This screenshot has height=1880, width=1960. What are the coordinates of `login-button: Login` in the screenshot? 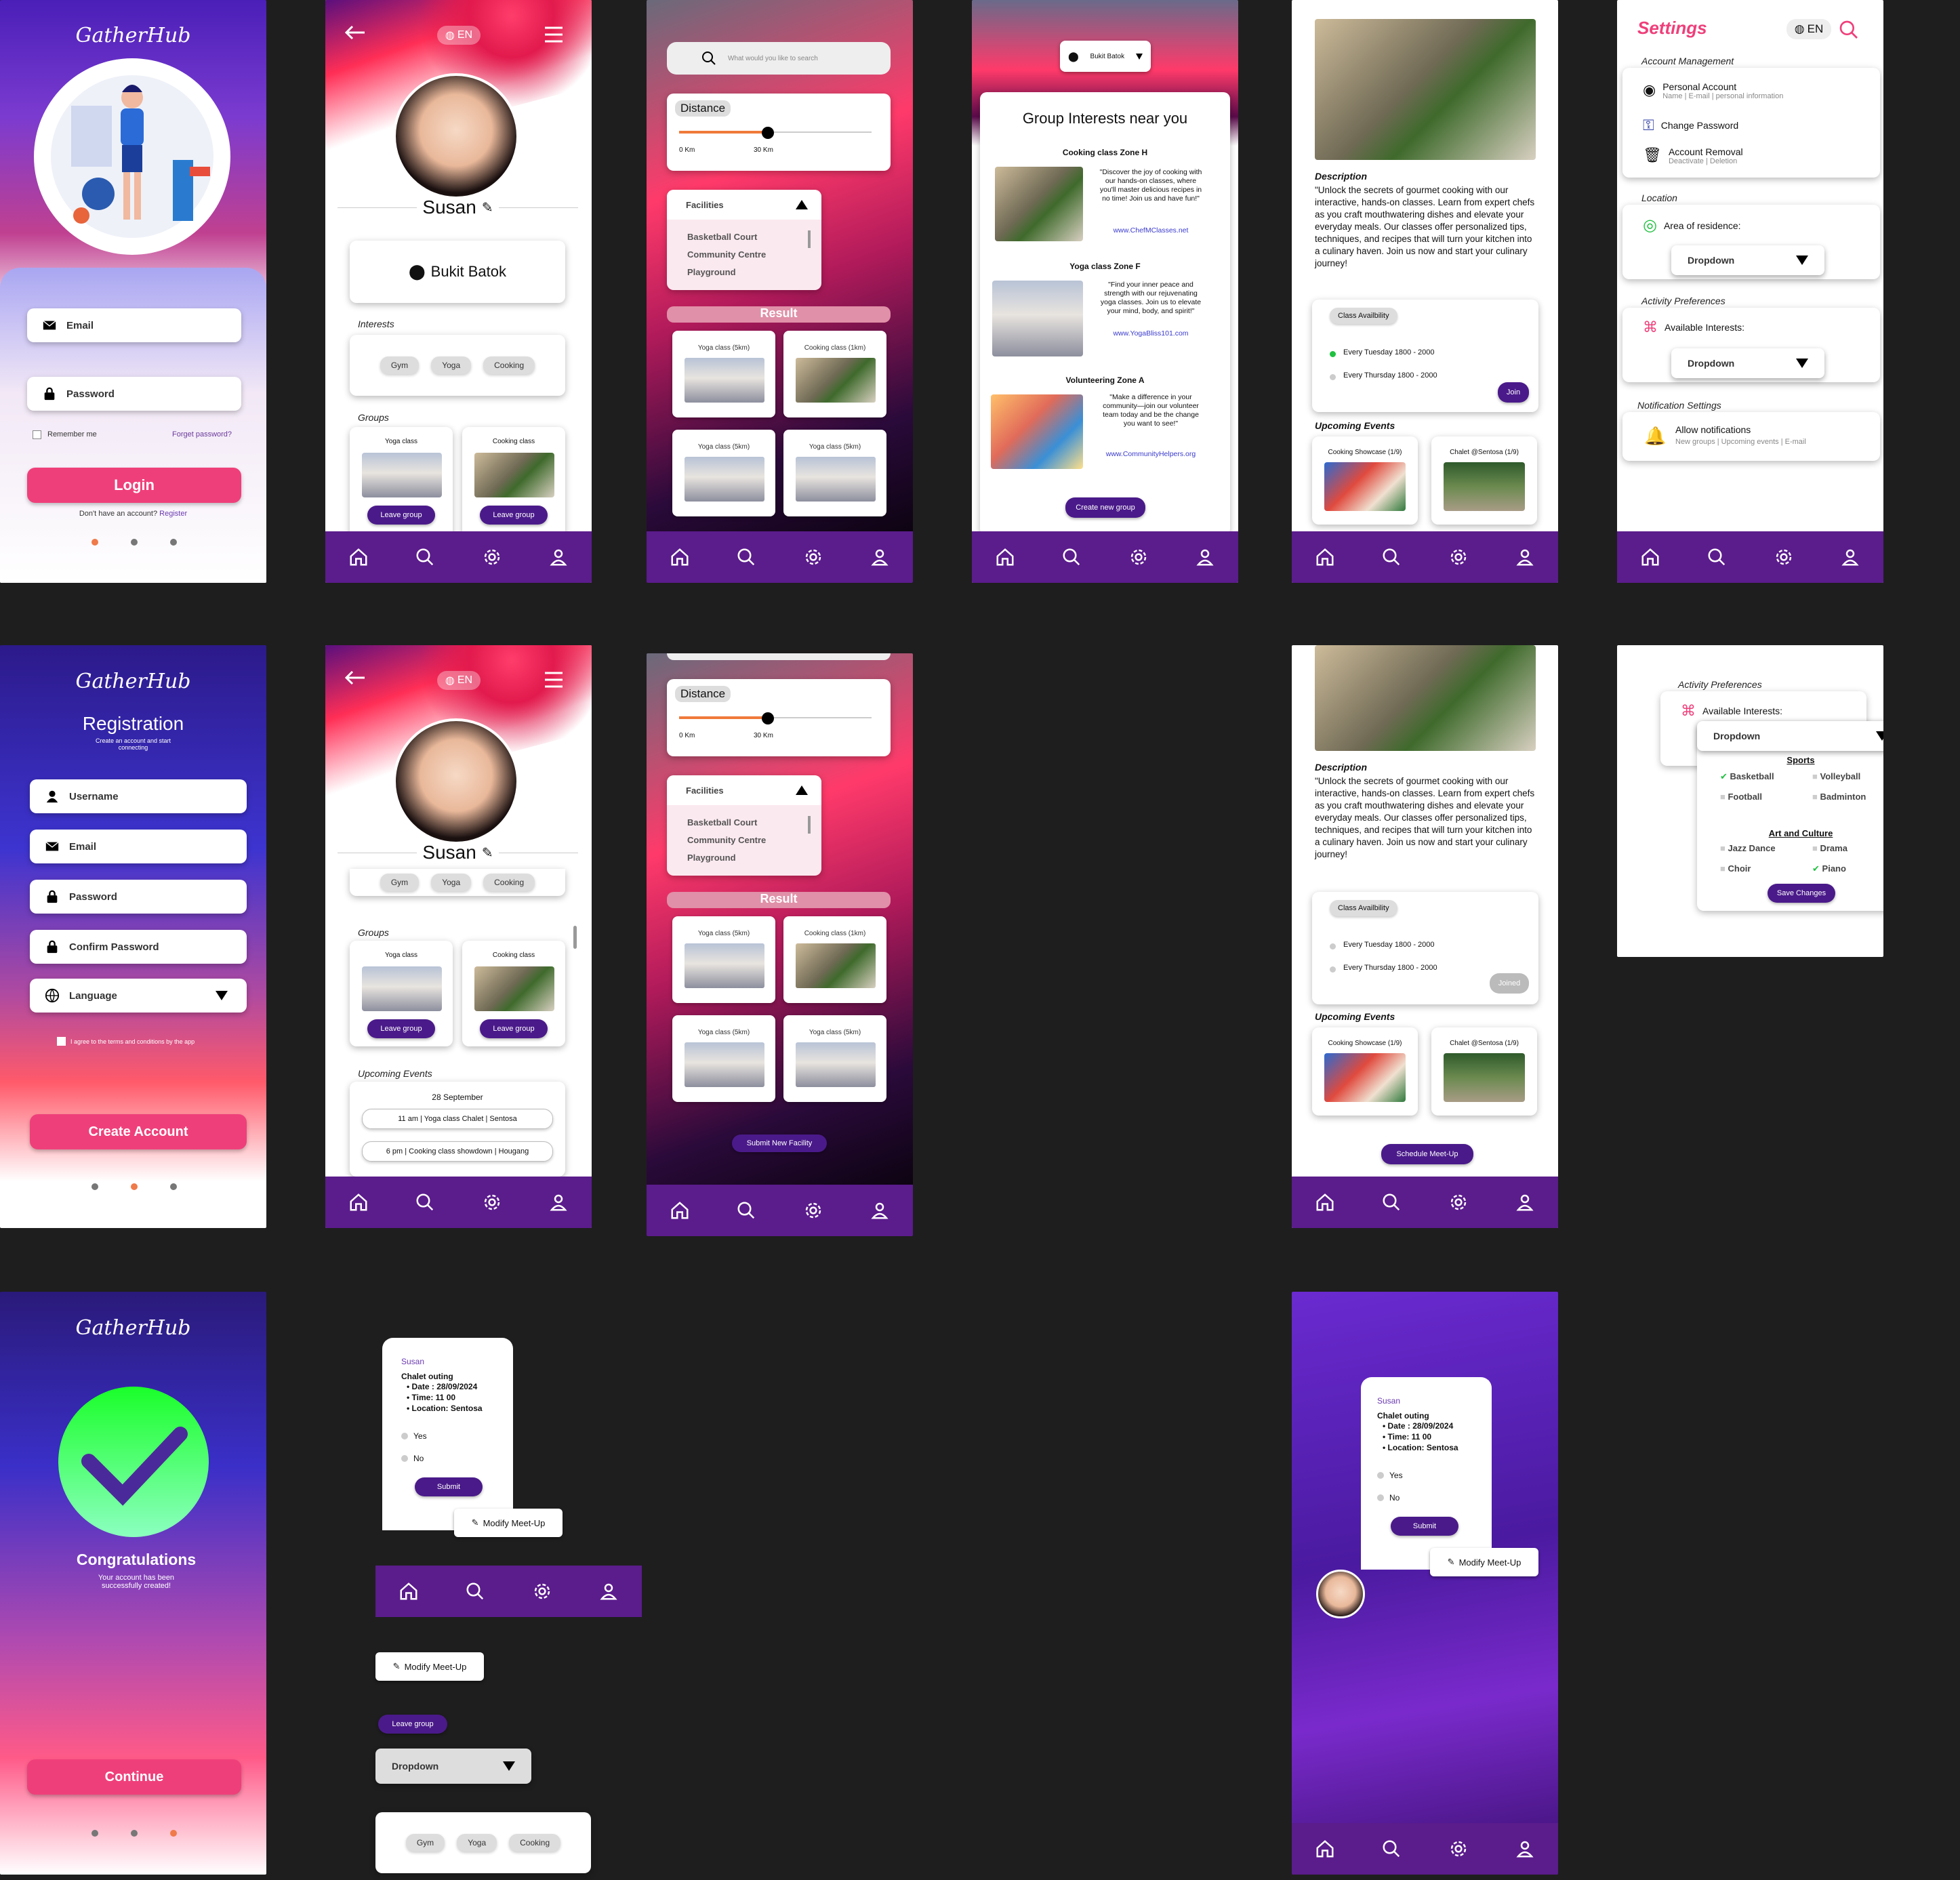 It's located at (134, 485).